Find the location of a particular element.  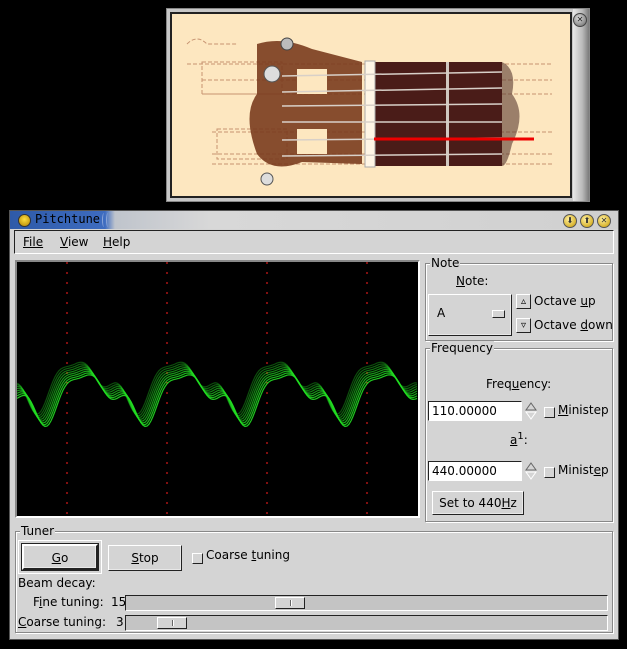

menu-view: View is located at coordinates (74, 242).